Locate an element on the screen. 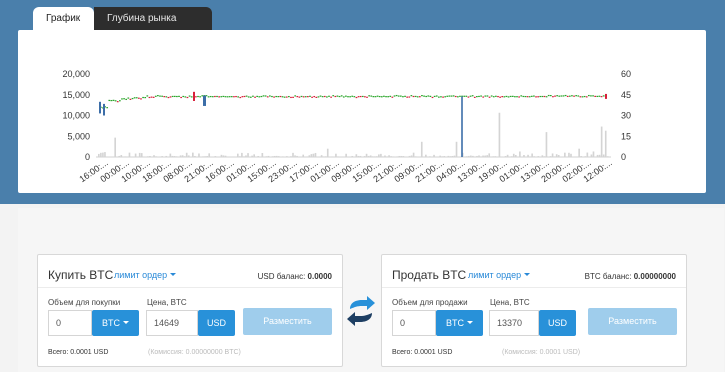 This screenshot has width=725, height=372. sell-amount-currency-select: BTC is located at coordinates (459, 323).